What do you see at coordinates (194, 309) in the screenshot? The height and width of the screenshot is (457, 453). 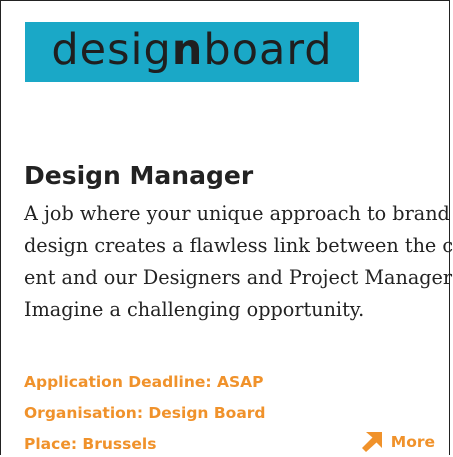 I see `description-line: Imagine a challenging opportunity.` at bounding box center [194, 309].